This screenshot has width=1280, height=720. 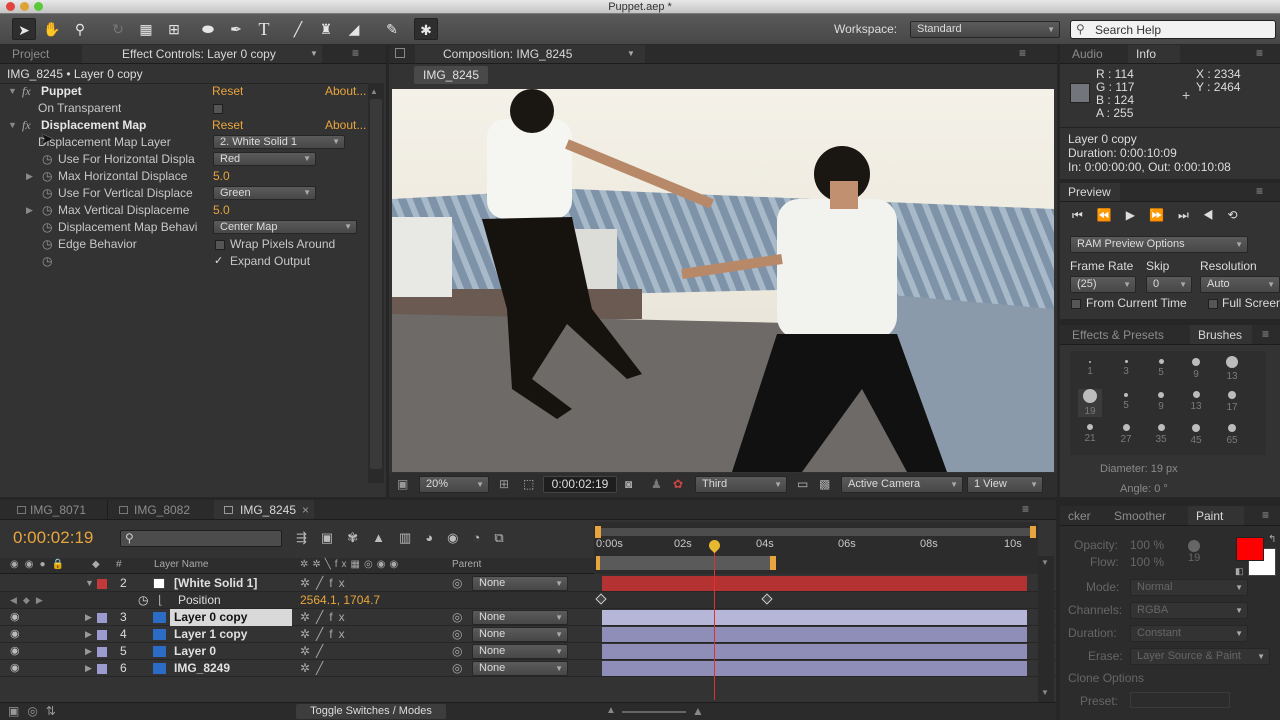 What do you see at coordinates (354, 29) in the screenshot?
I see `eraser-tool-icon: ◢` at bounding box center [354, 29].